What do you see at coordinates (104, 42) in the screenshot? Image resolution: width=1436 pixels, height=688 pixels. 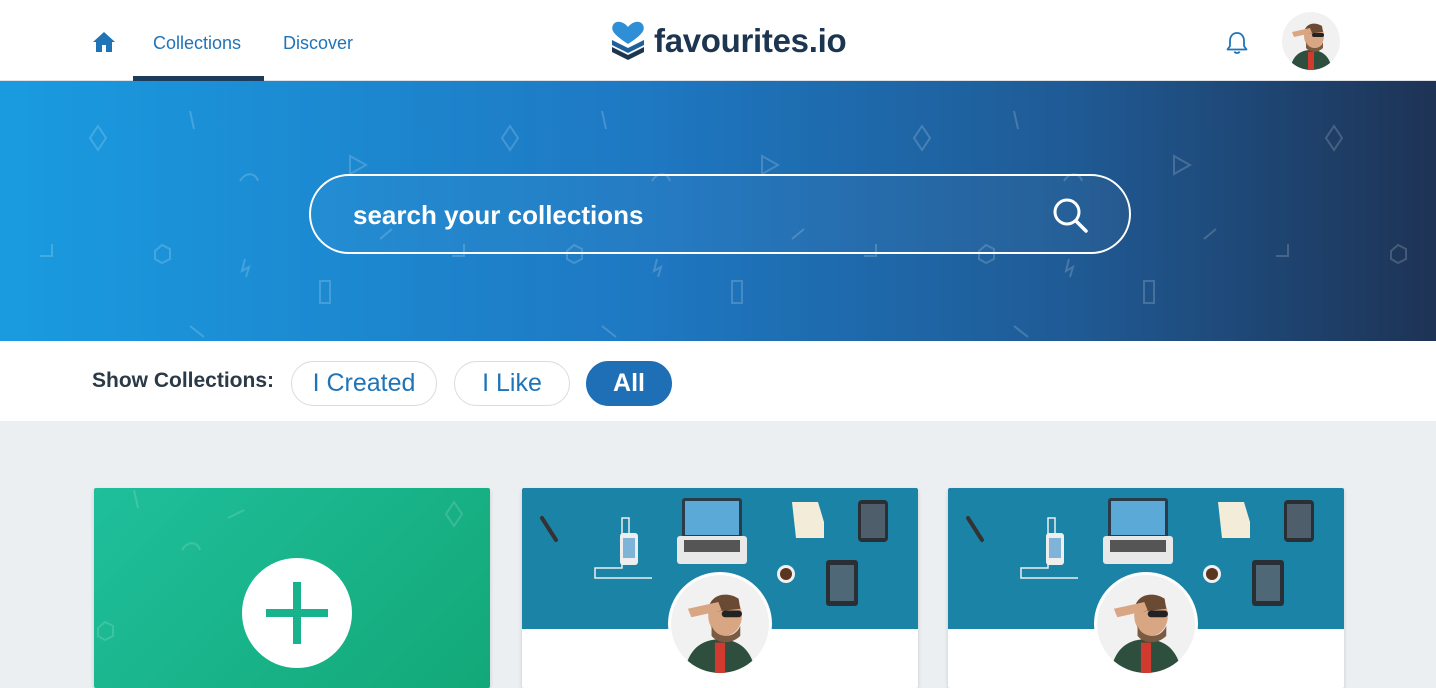 I see `home-icon` at bounding box center [104, 42].